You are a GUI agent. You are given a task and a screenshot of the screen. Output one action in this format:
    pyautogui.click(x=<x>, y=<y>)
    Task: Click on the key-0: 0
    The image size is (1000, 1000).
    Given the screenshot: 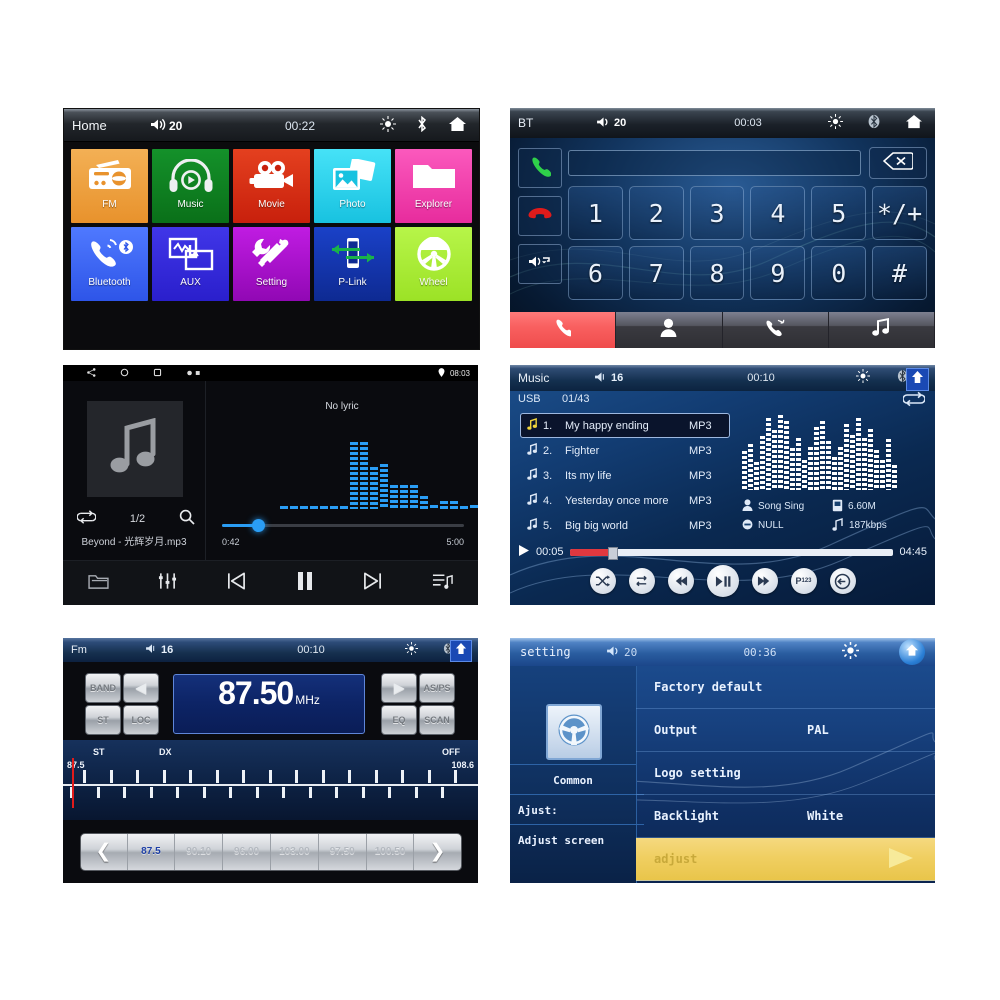 What is the action you would take?
    pyautogui.click(x=839, y=273)
    